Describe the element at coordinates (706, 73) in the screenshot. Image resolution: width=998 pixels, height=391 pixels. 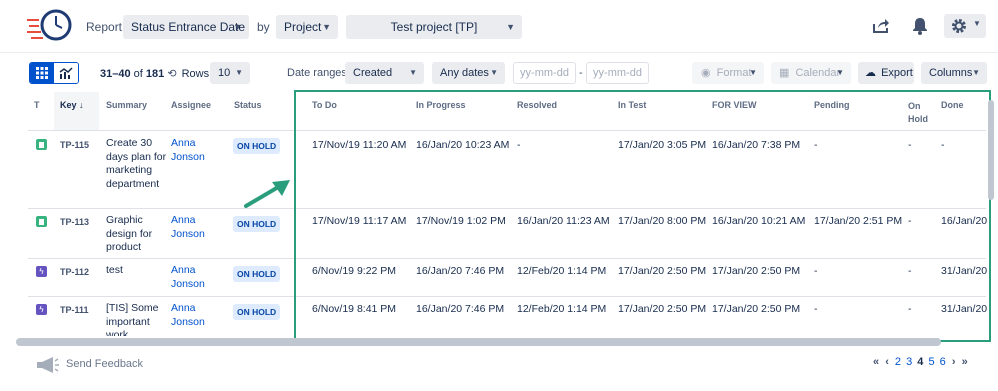
I see `eye-icon: ◉` at that location.